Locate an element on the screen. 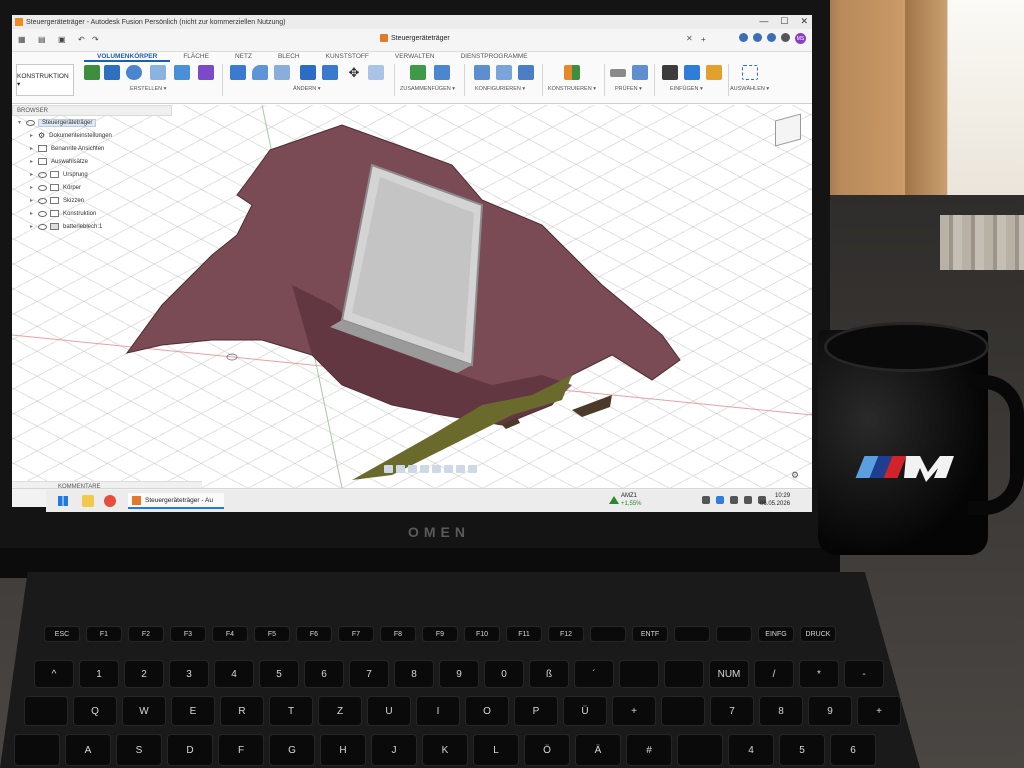  tab-manage: VERWALTEN is located at coordinates (415, 57).